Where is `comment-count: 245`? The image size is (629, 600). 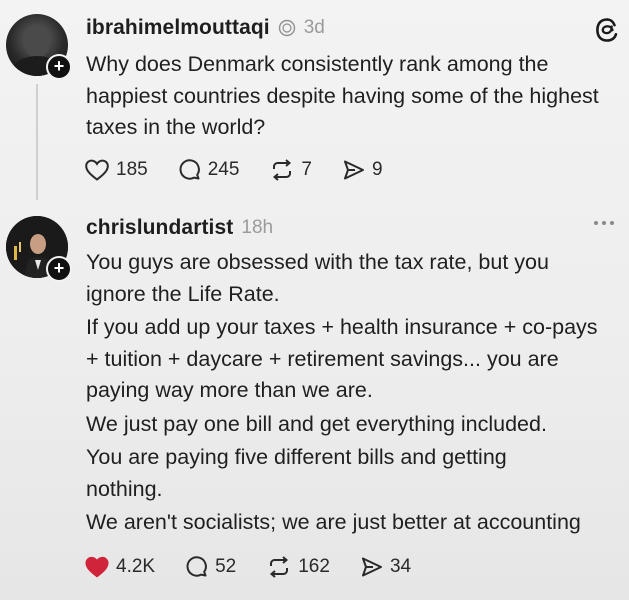 comment-count: 245 is located at coordinates (223, 169).